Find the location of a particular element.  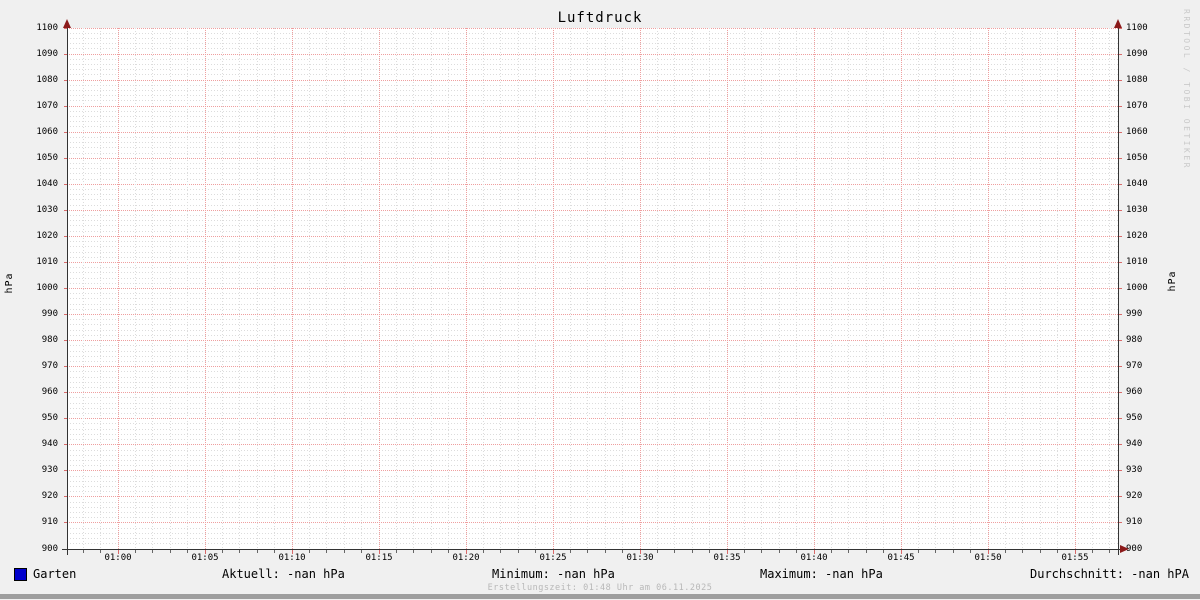

x-axis-tick-label: 01:30 is located at coordinates (640, 558).